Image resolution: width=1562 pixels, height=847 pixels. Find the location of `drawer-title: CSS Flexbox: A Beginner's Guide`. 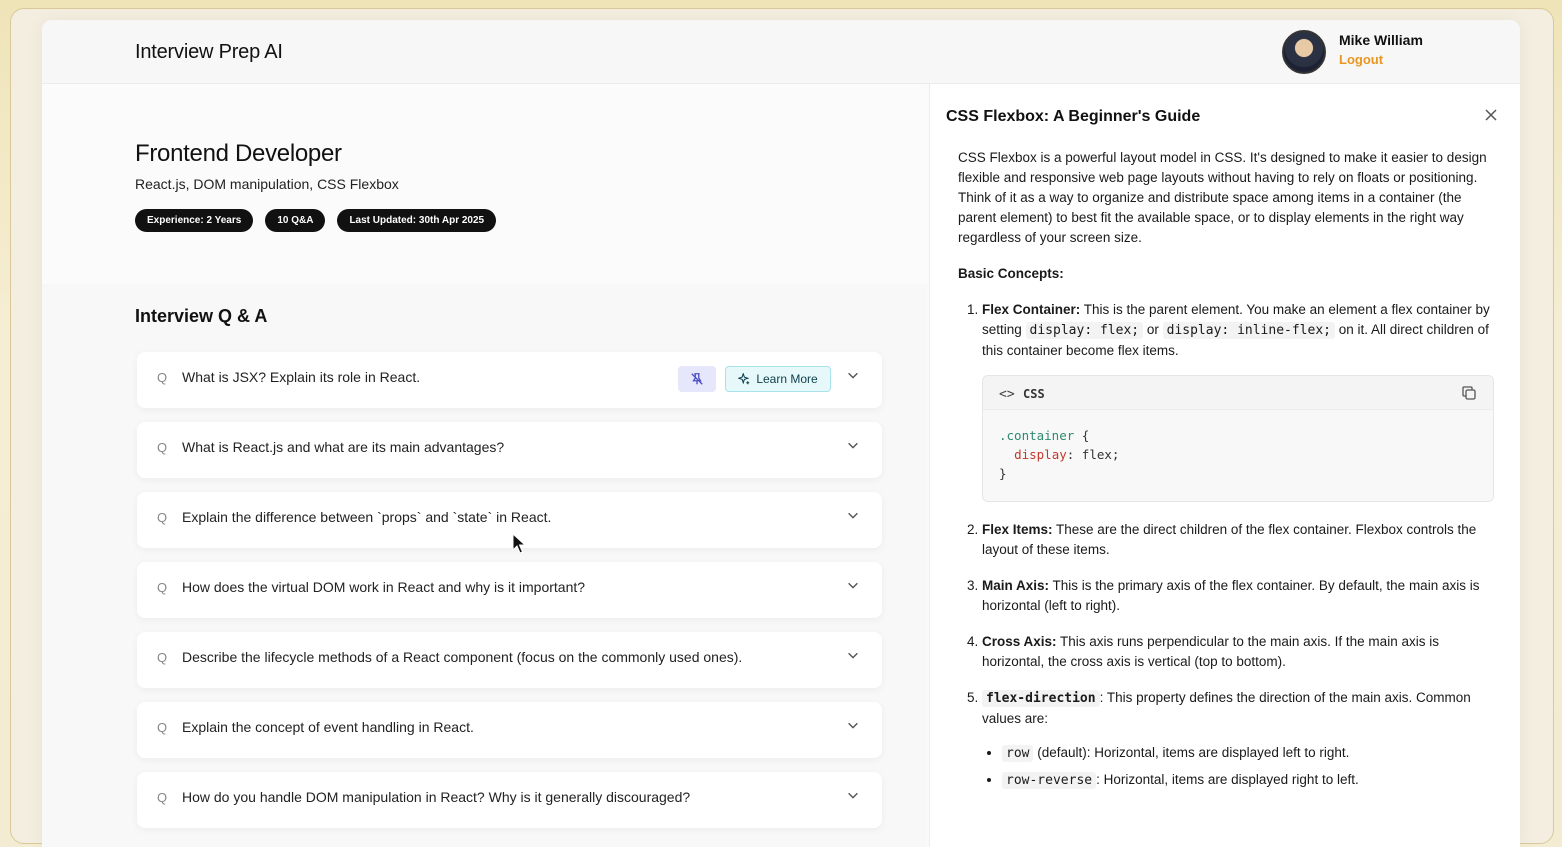

drawer-title: CSS Flexbox: A Beginner's Guide is located at coordinates (1073, 116).